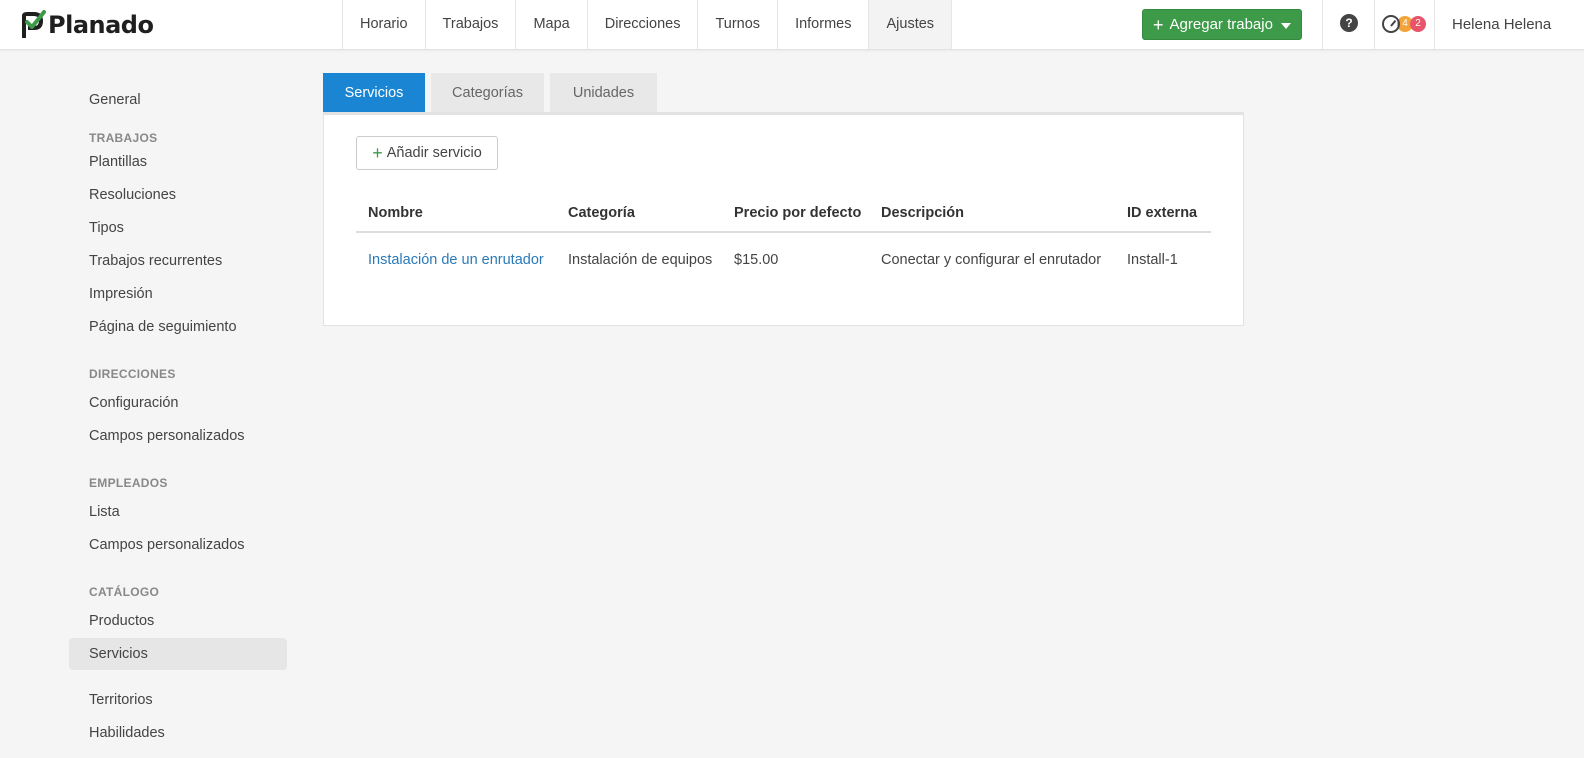 The height and width of the screenshot is (758, 1584). What do you see at coordinates (374, 93) in the screenshot?
I see `tab-servicios: Servicios` at bounding box center [374, 93].